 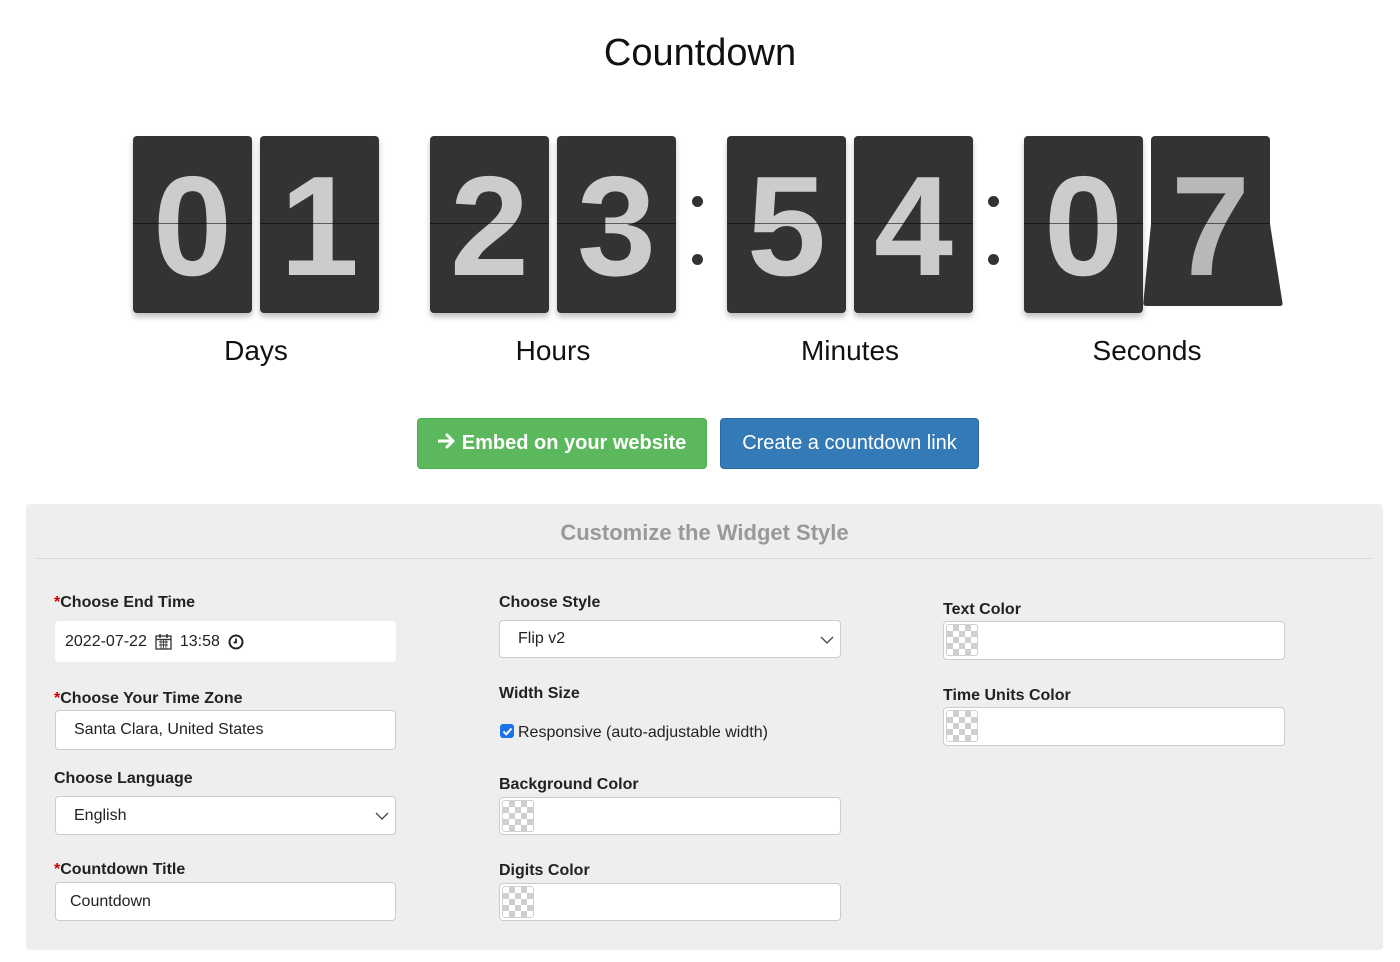 I want to click on page-title: Countdown, so click(x=700, y=53).